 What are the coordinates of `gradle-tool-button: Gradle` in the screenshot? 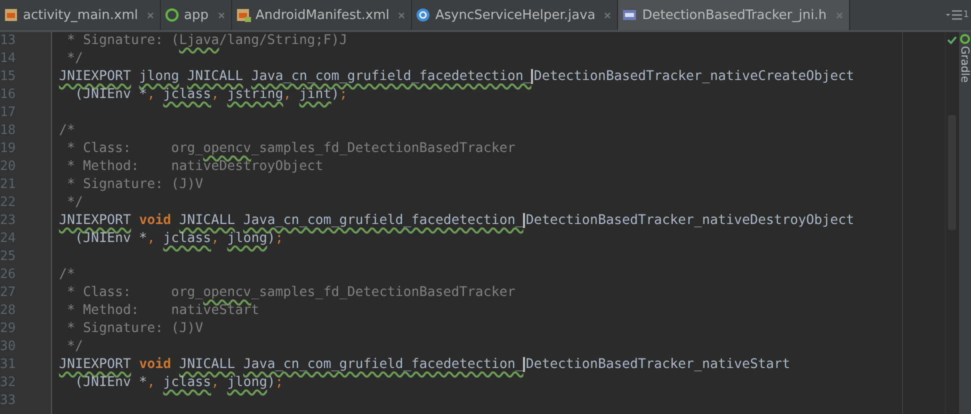 It's located at (965, 58).